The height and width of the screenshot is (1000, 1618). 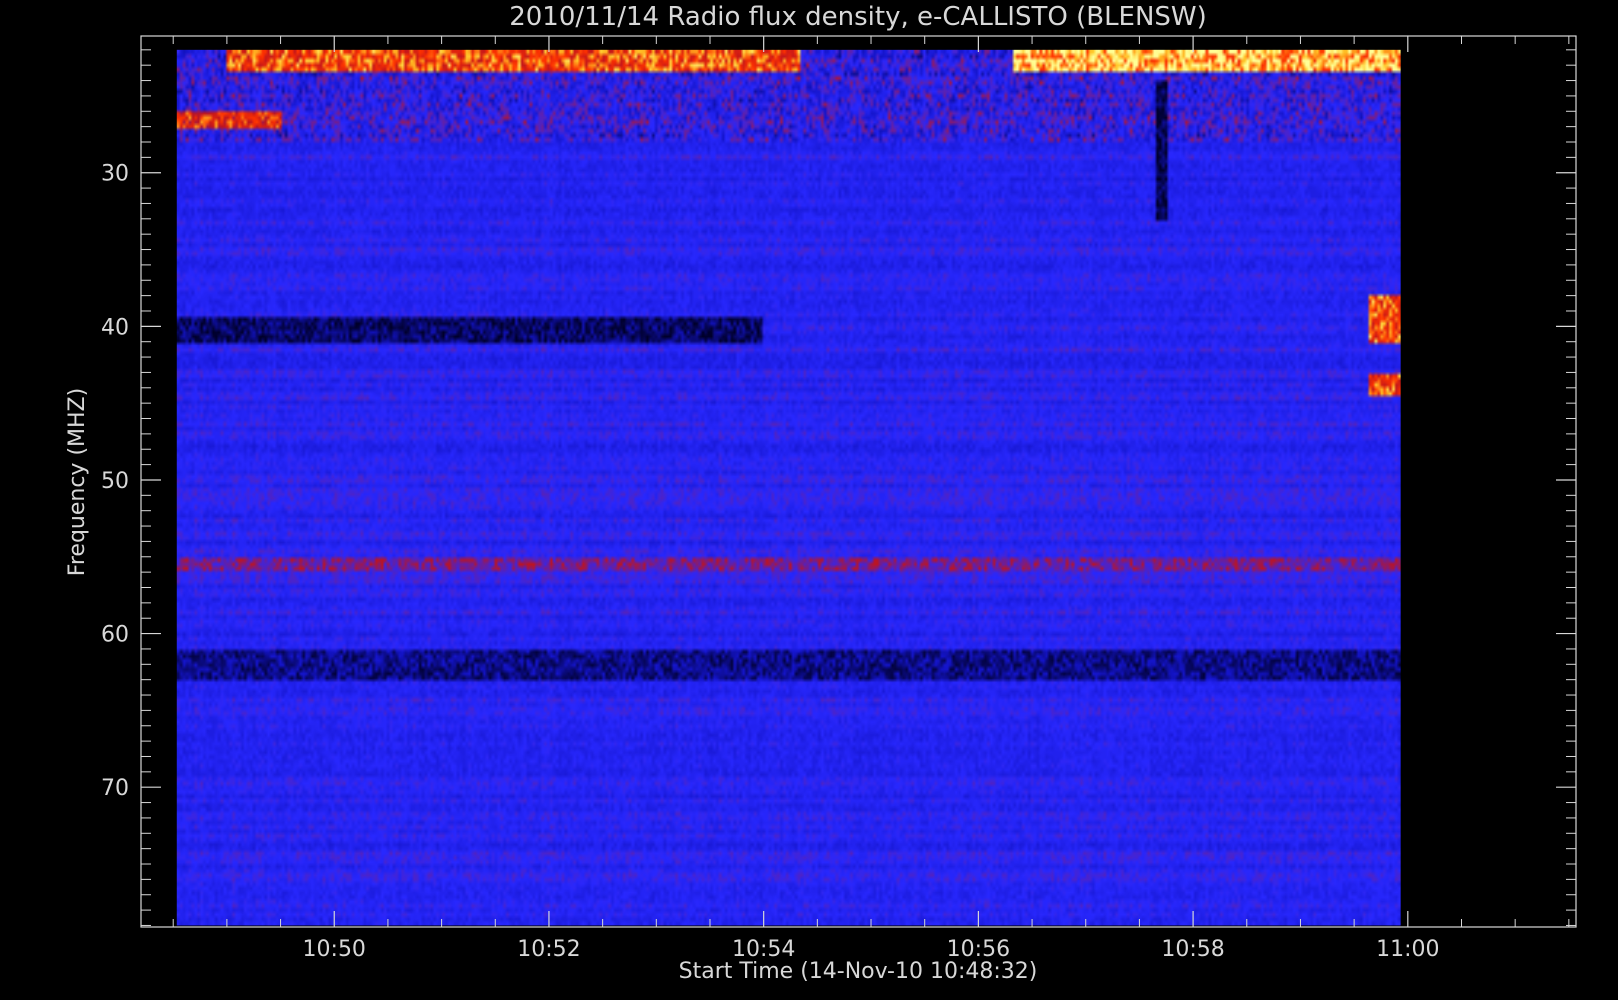 I want to click on y-tick-label: 60, so click(x=115, y=635).